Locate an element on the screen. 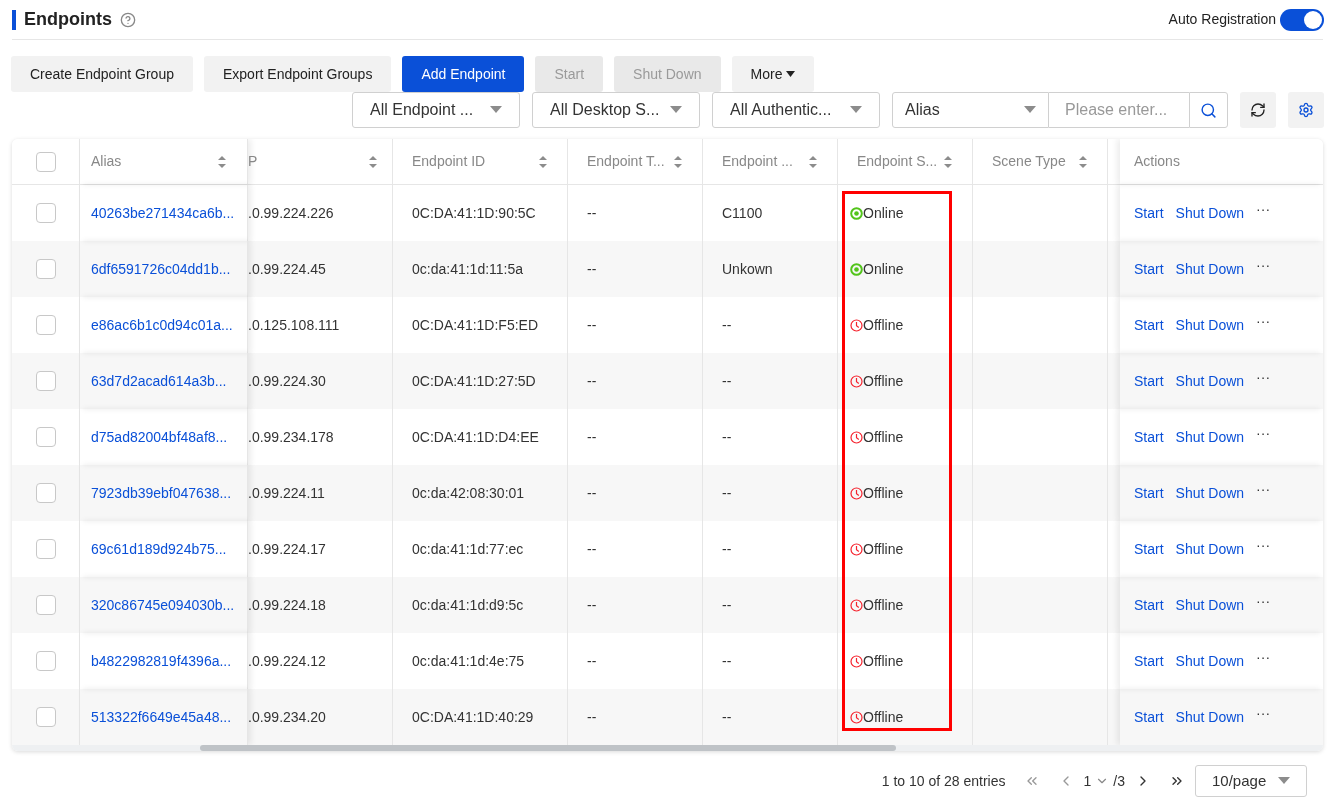 The height and width of the screenshot is (807, 1335). toggle-label: Auto Registration is located at coordinates (1222, 19).